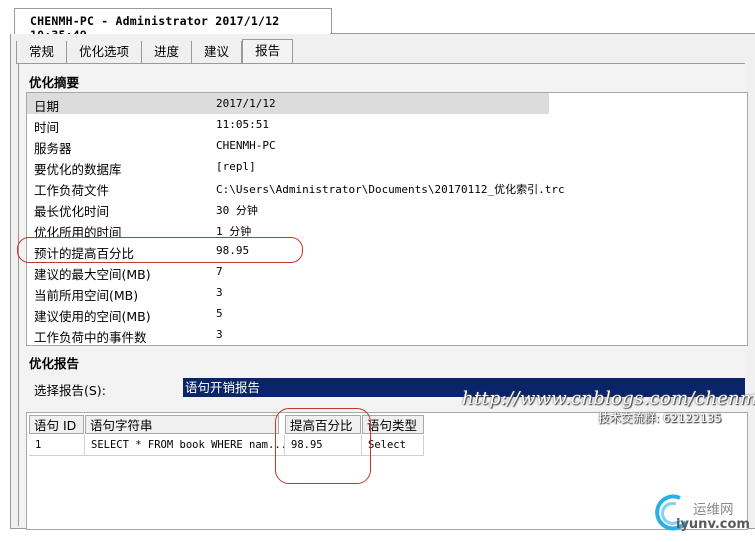 The height and width of the screenshot is (542, 755). Describe the element at coordinates (660, 418) in the screenshot. I see `watermark-group: 技术交流群: 62122135` at that location.